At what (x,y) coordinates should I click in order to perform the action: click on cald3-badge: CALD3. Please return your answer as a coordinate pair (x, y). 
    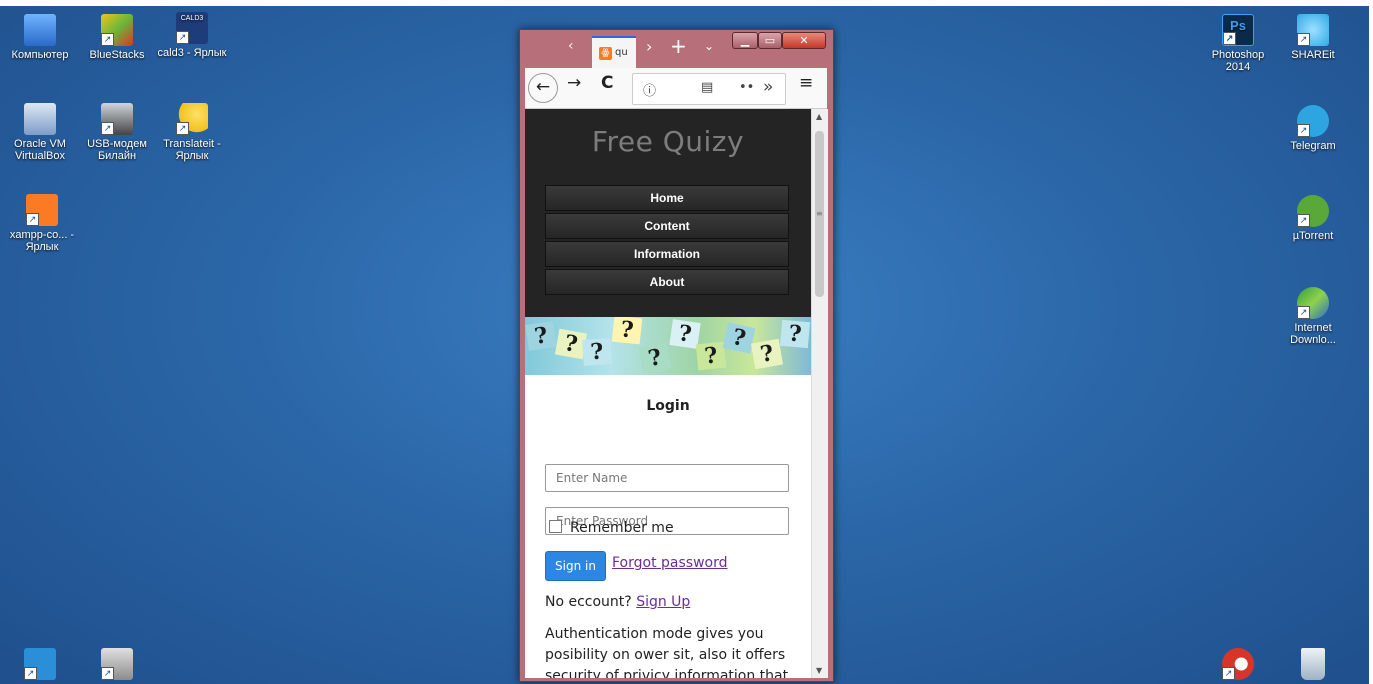
    Looking at the image, I should click on (192, 18).